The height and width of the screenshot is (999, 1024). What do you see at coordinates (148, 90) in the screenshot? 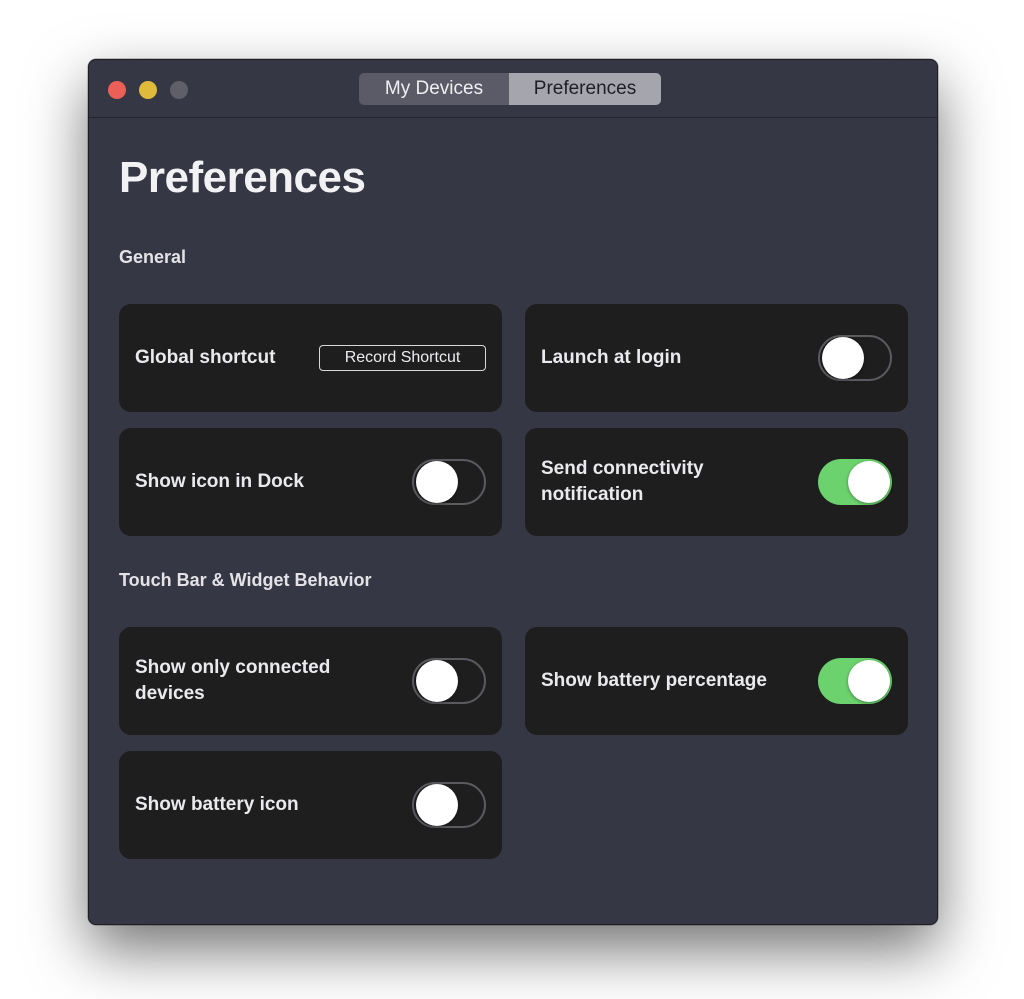
I see `minimize-window-button` at bounding box center [148, 90].